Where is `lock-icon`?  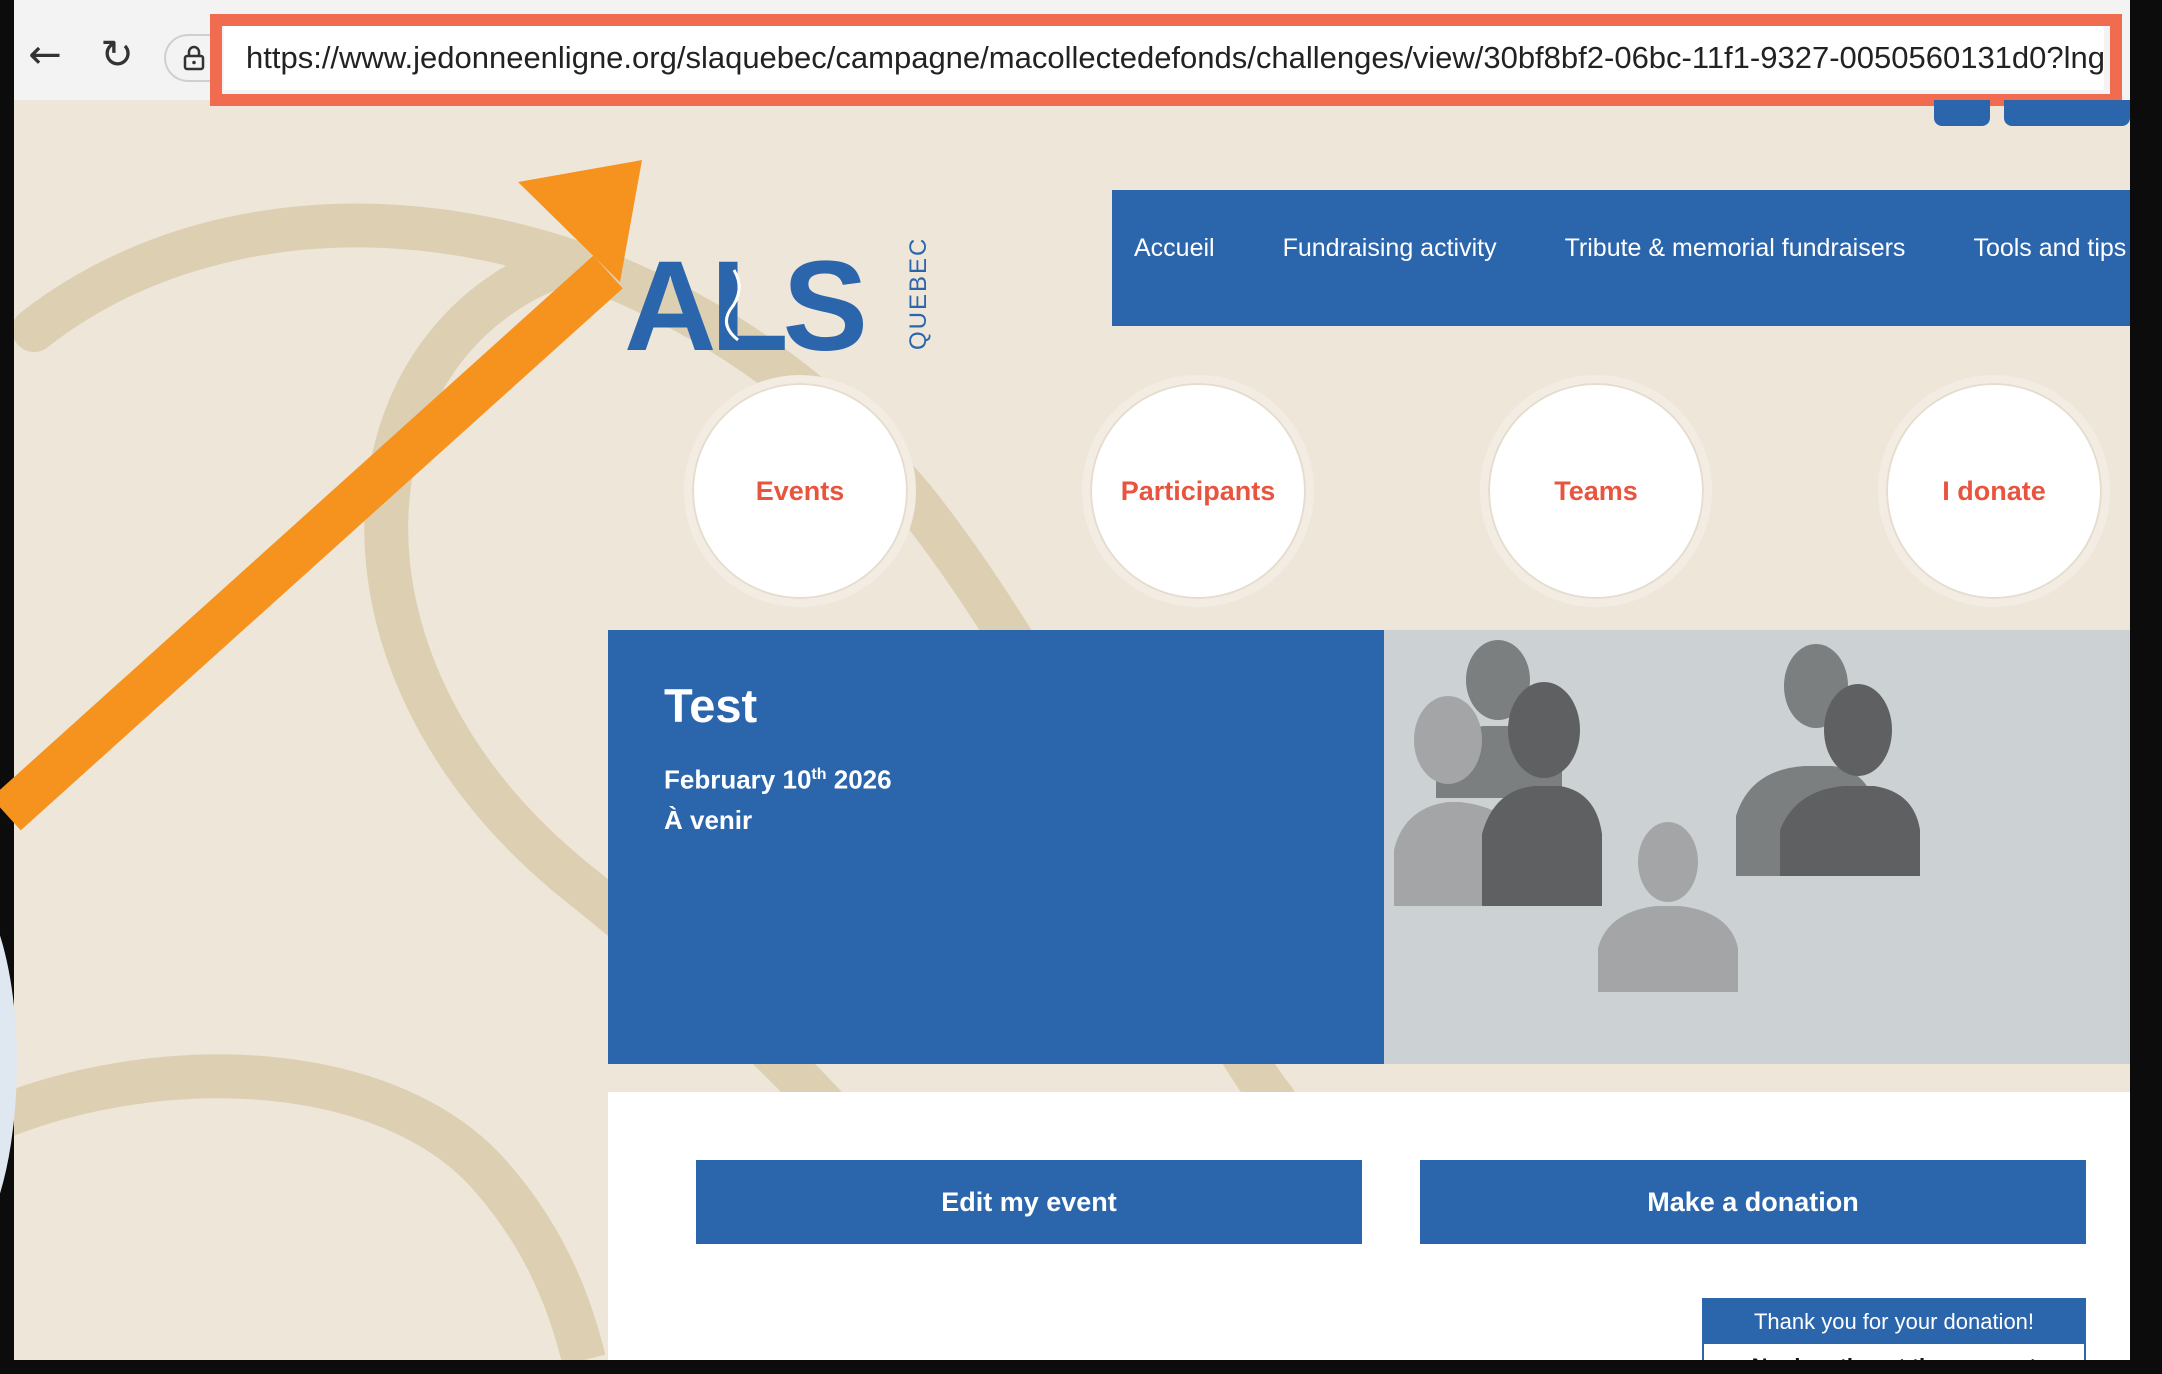 lock-icon is located at coordinates (193, 58).